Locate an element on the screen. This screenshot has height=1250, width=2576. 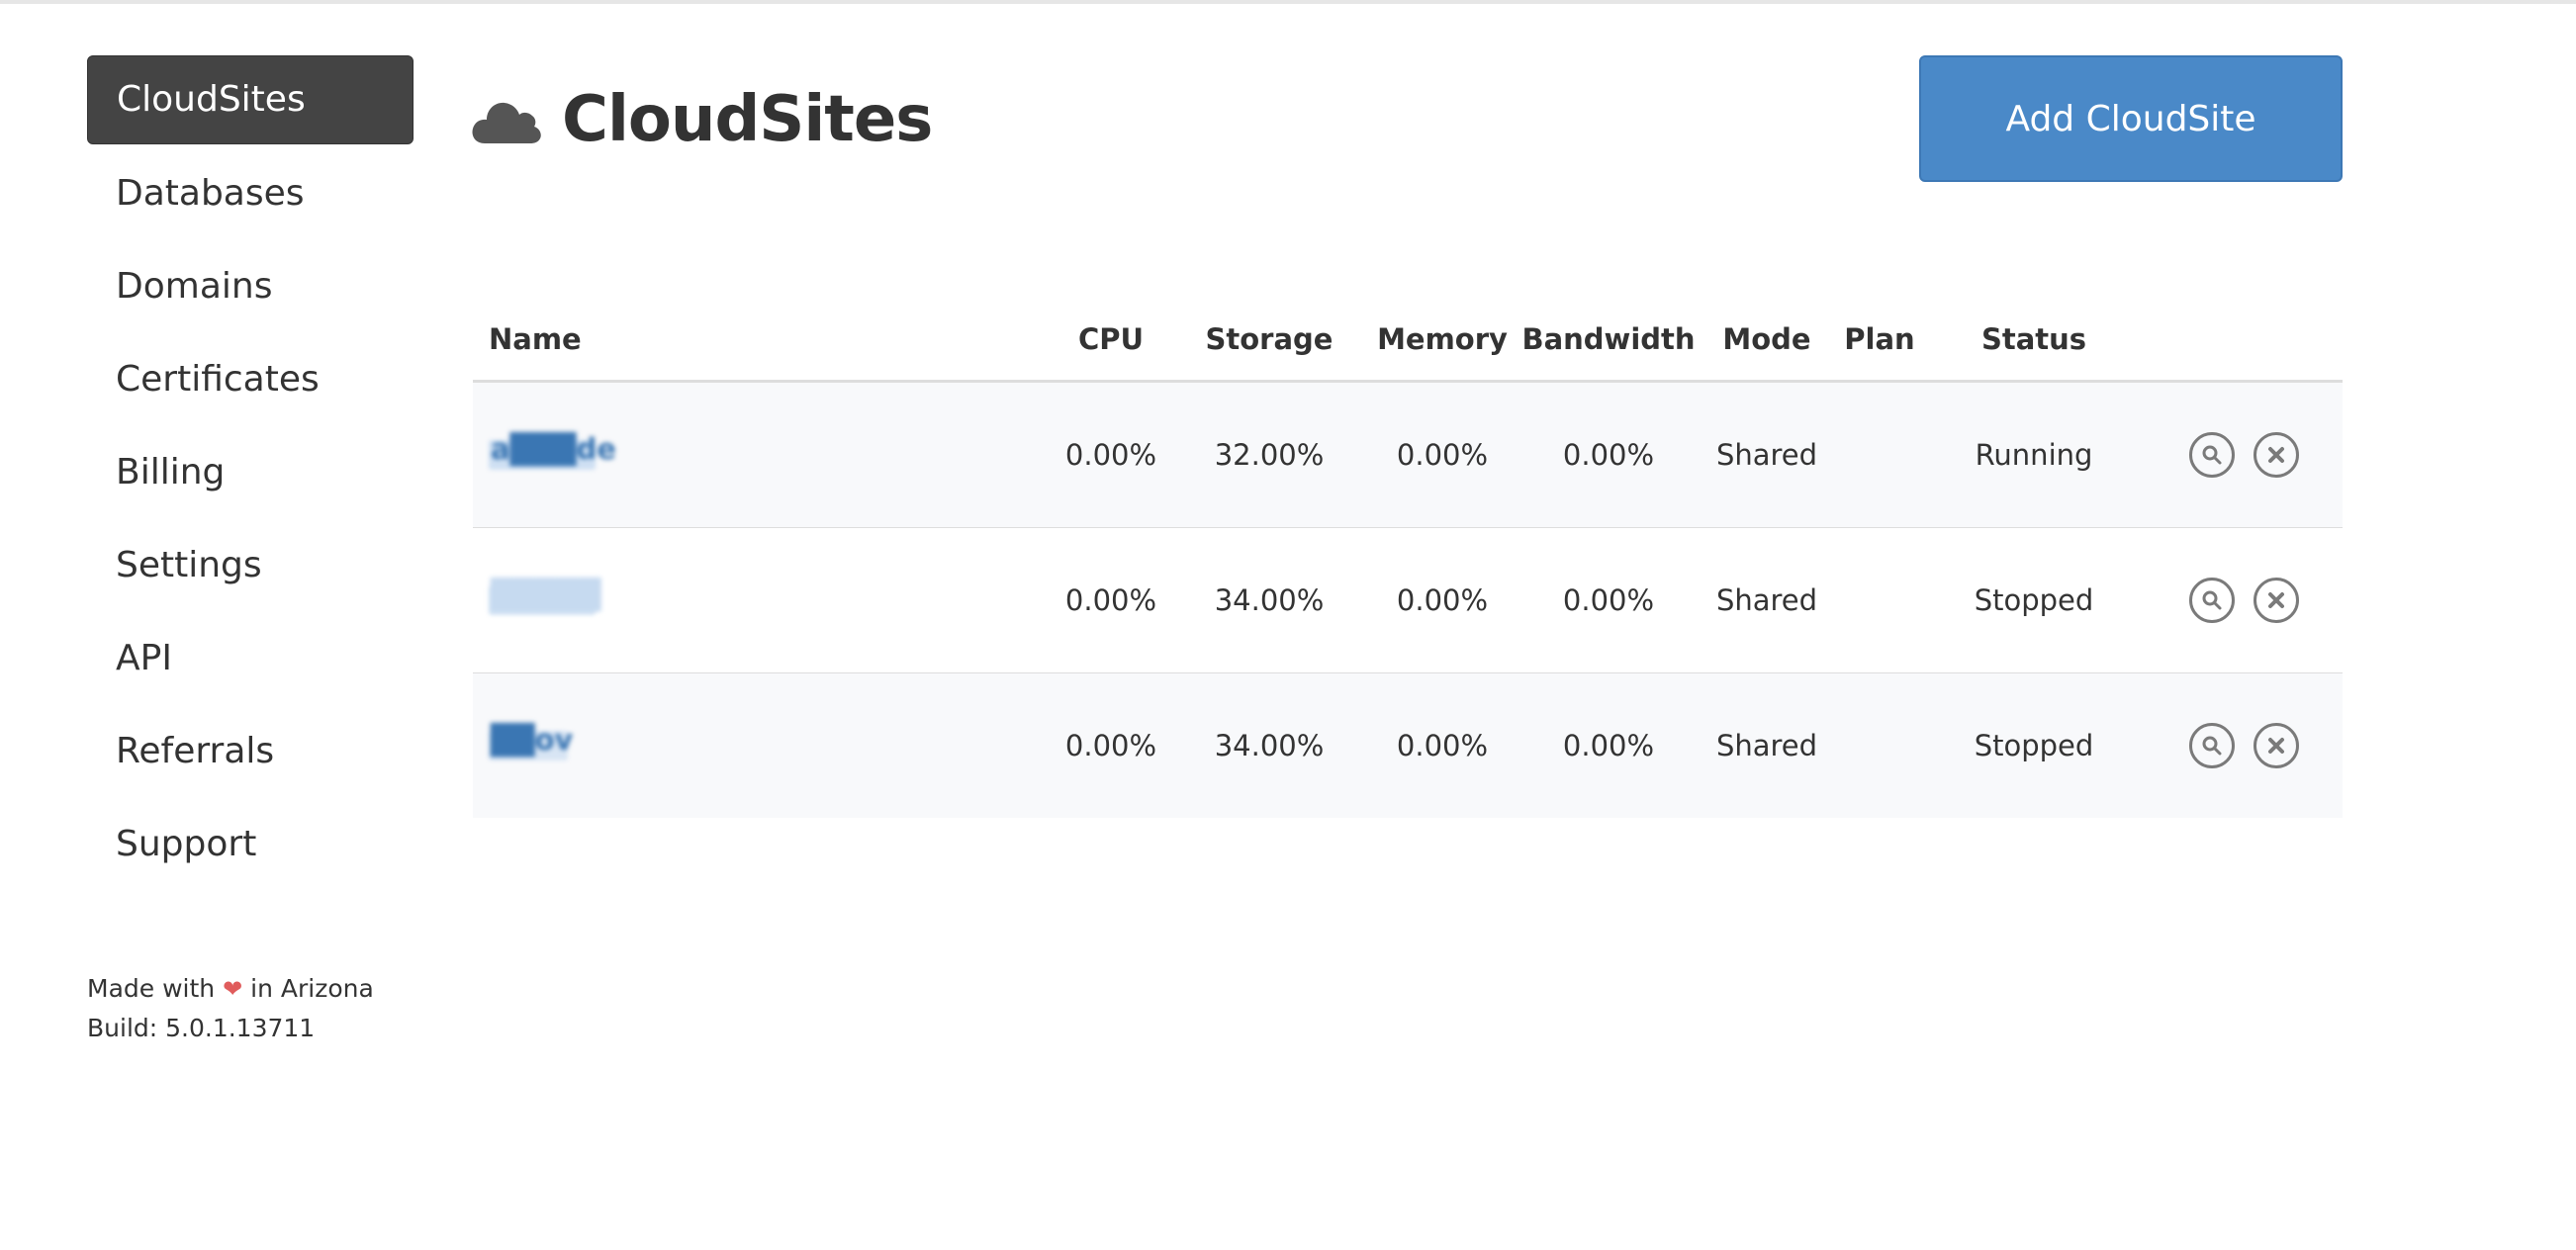
page-title: CloudSites is located at coordinates (747, 120).